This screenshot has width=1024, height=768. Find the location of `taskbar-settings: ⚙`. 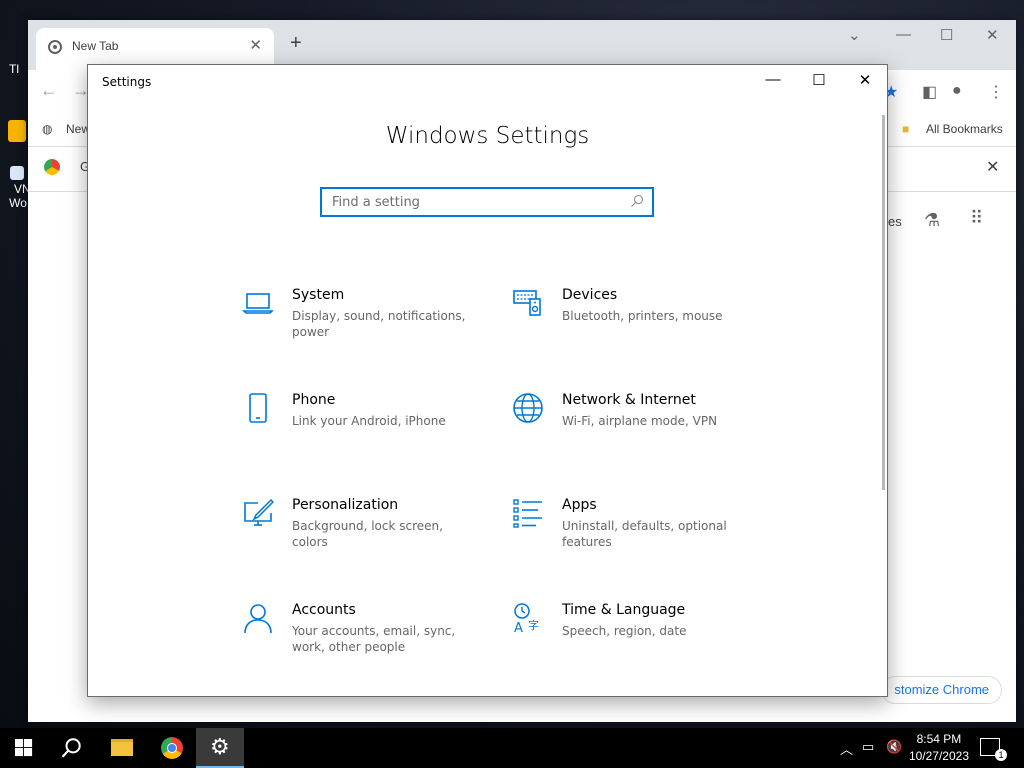

taskbar-settings: ⚙ is located at coordinates (220, 748).